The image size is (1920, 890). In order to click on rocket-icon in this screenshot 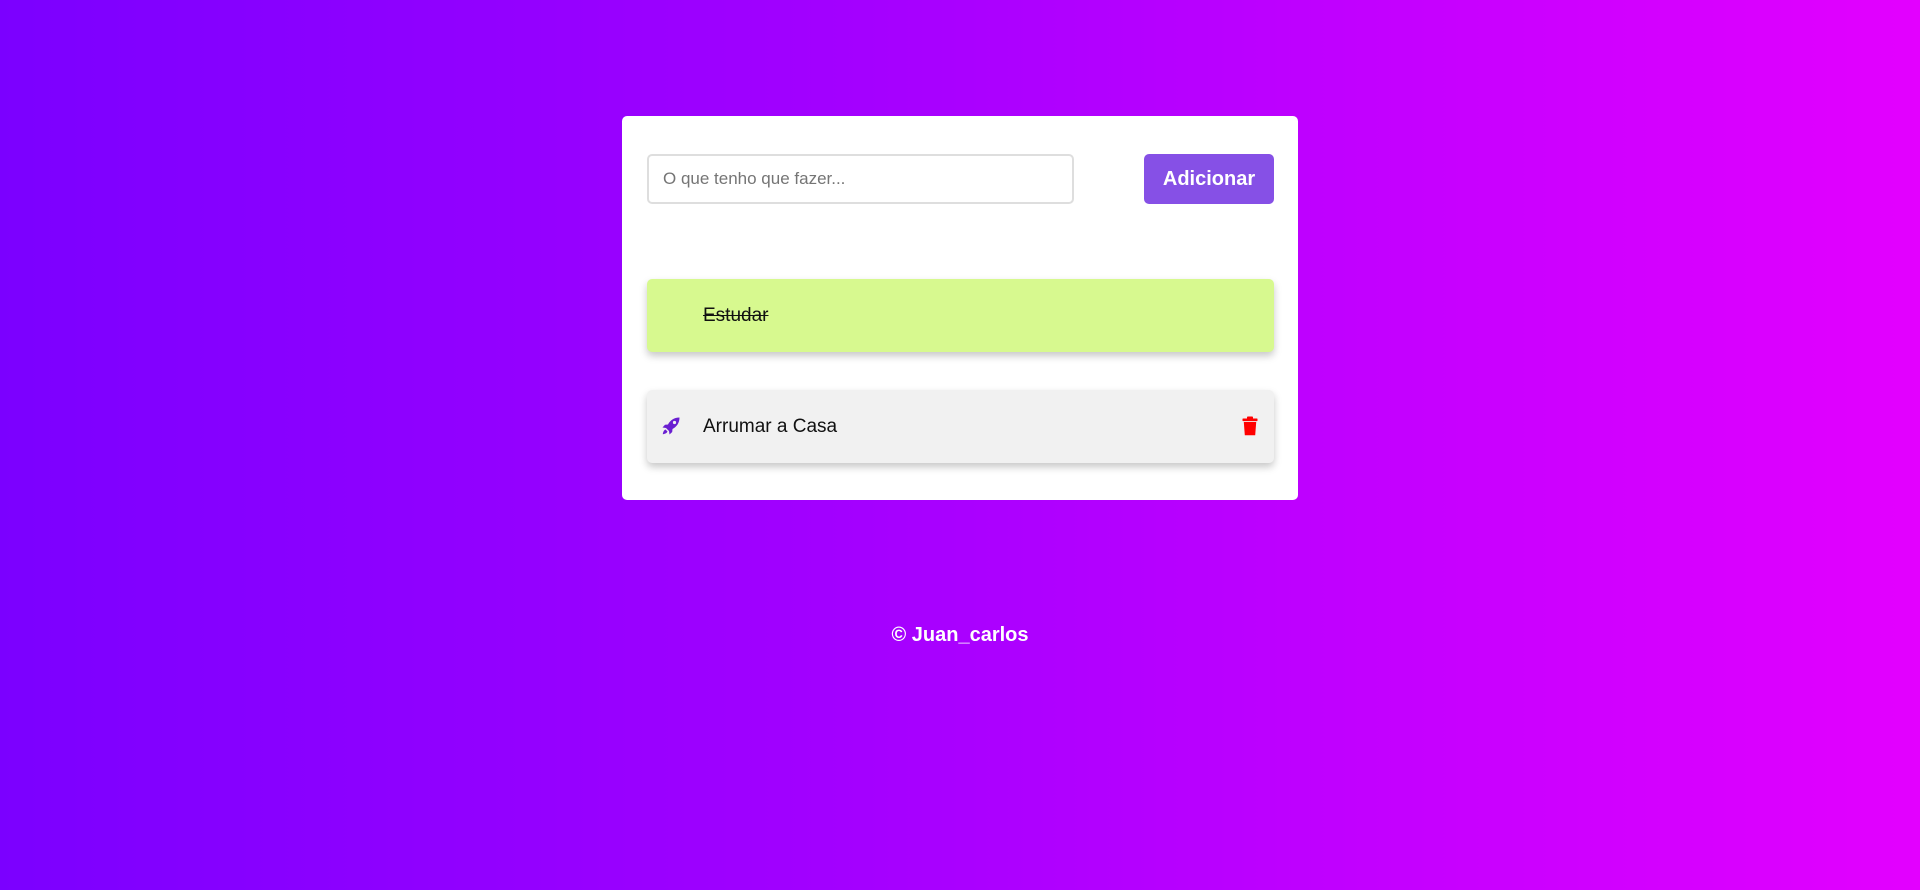, I will do `click(671, 426)`.